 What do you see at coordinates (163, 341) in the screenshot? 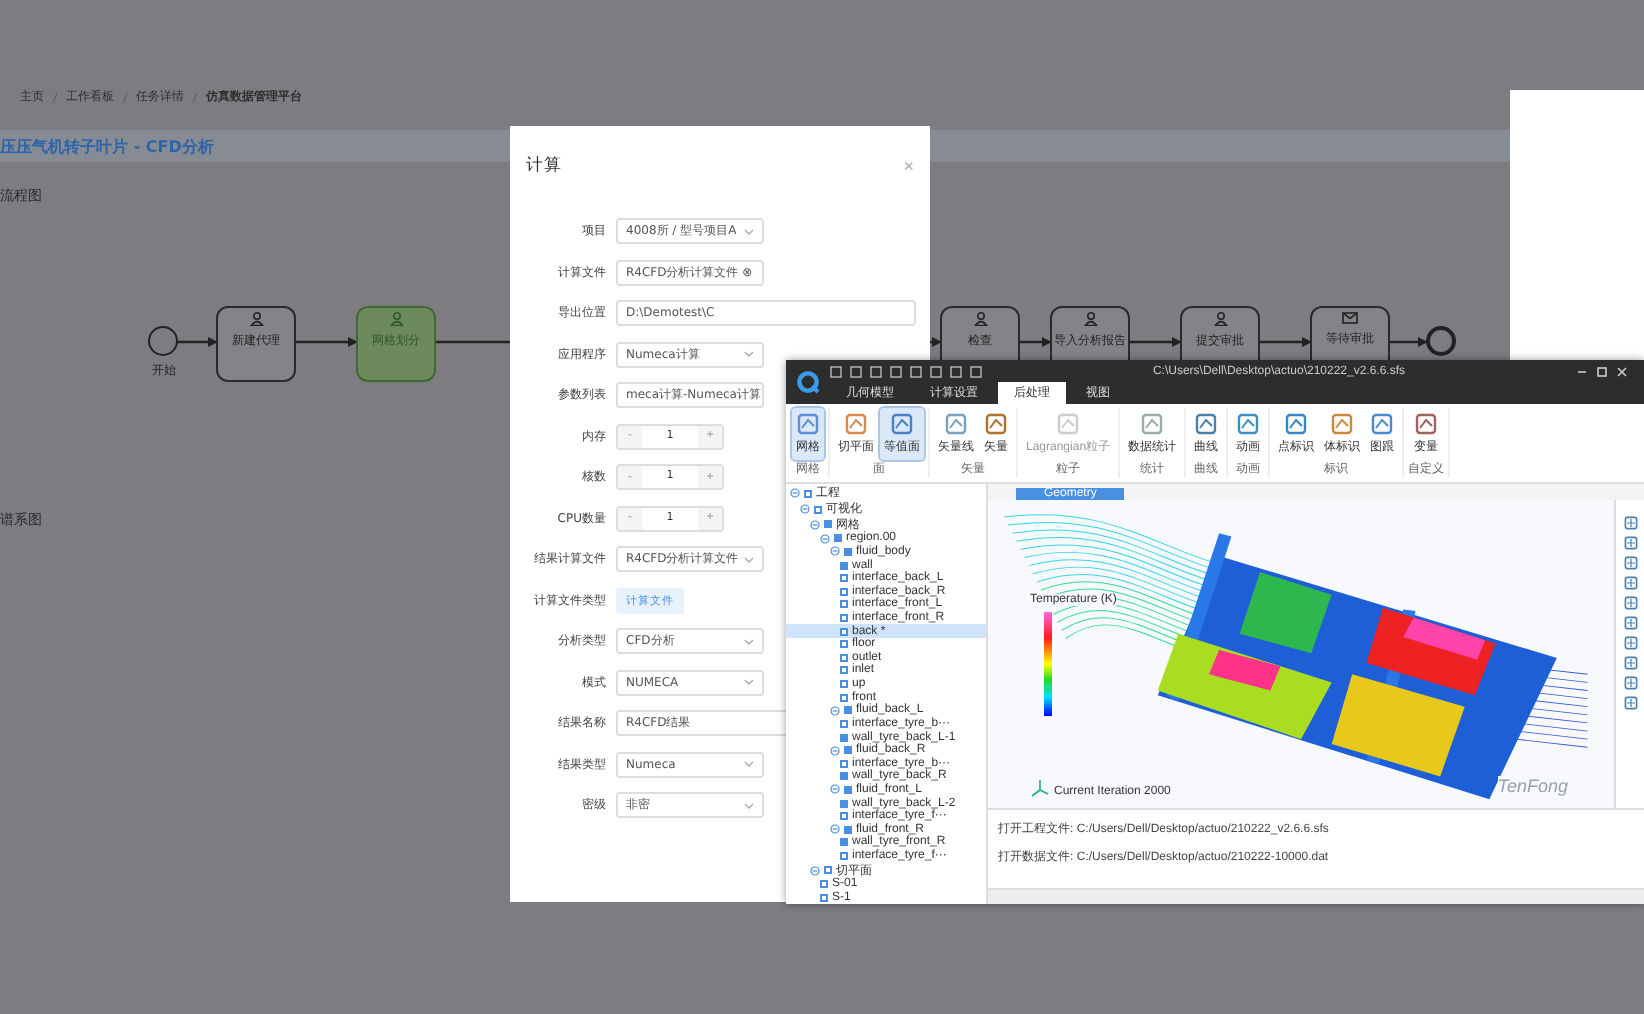
I see `start-event` at bounding box center [163, 341].